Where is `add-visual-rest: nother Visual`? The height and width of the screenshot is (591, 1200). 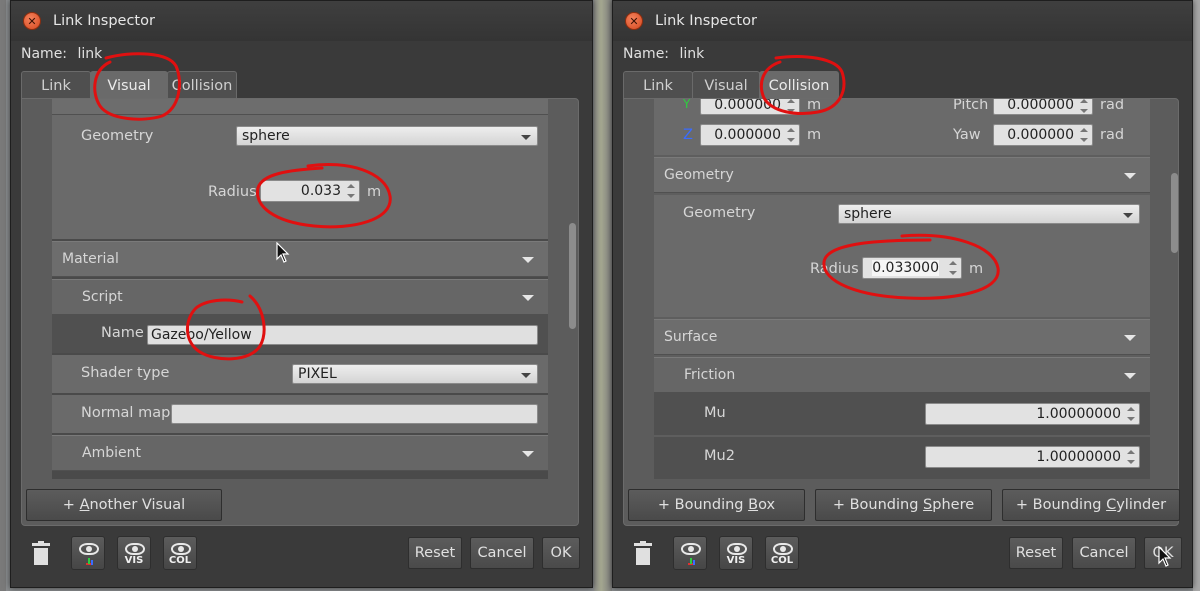 add-visual-rest: nother Visual is located at coordinates (137, 505).